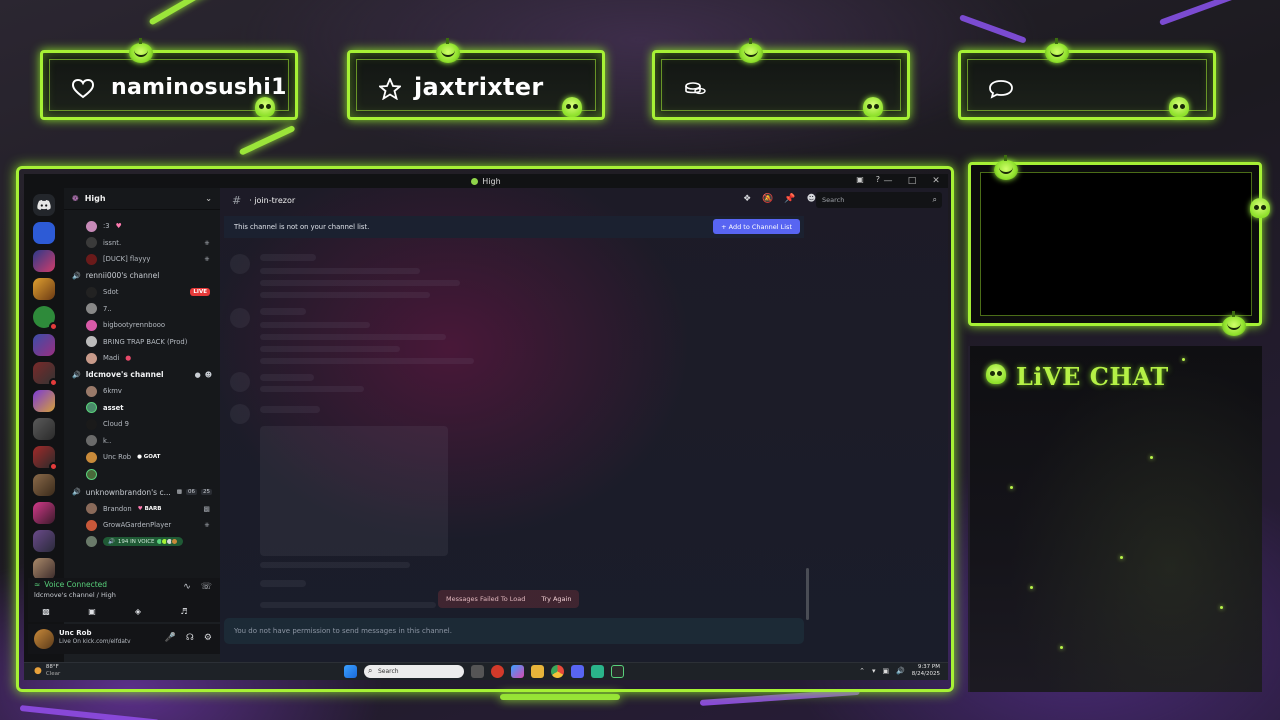 This screenshot has height=720, width=1280. I want to click on voice-user: Brandon ♥ BARB ▩, so click(142, 508).